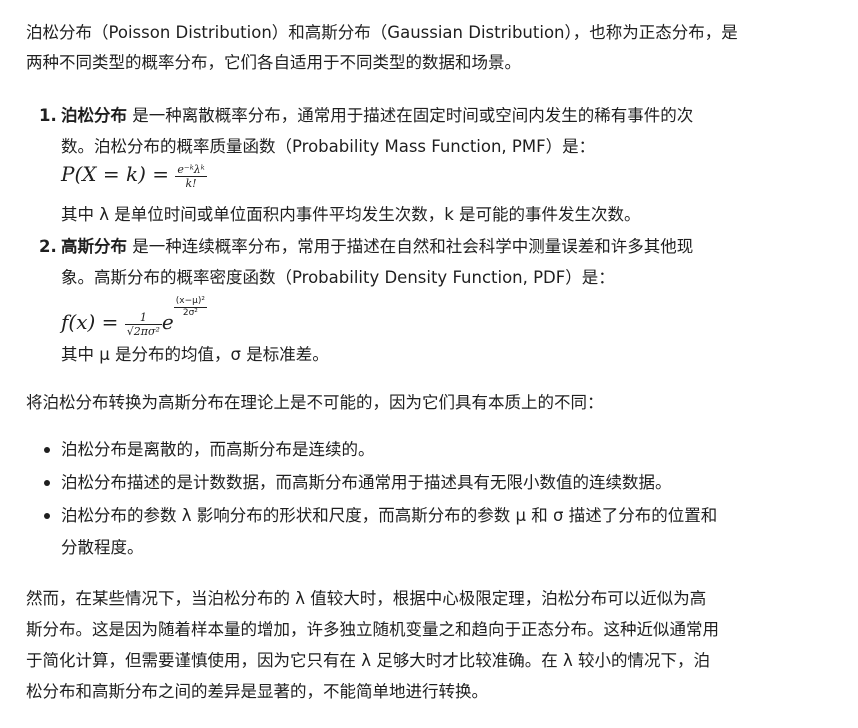 The image size is (858, 728). What do you see at coordinates (94, 246) in the screenshot?
I see `gaussian-term: 高斯分布` at bounding box center [94, 246].